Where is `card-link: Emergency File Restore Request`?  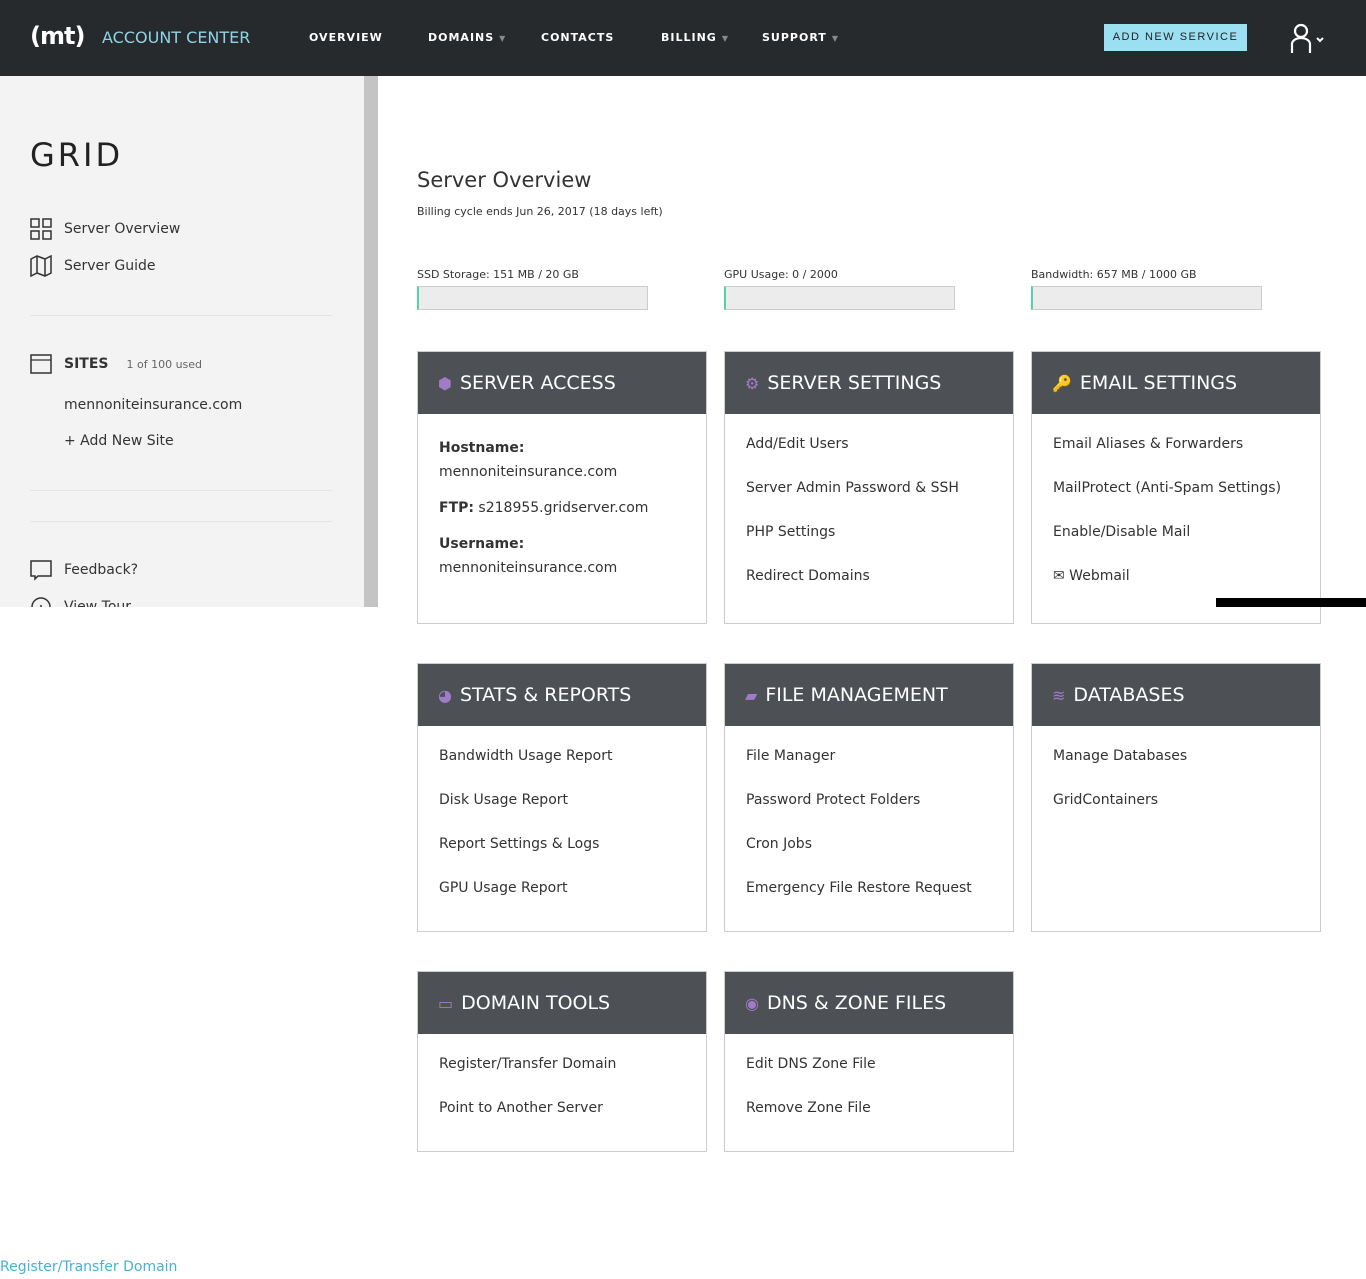
card-link: Emergency File Restore Request is located at coordinates (869, 902).